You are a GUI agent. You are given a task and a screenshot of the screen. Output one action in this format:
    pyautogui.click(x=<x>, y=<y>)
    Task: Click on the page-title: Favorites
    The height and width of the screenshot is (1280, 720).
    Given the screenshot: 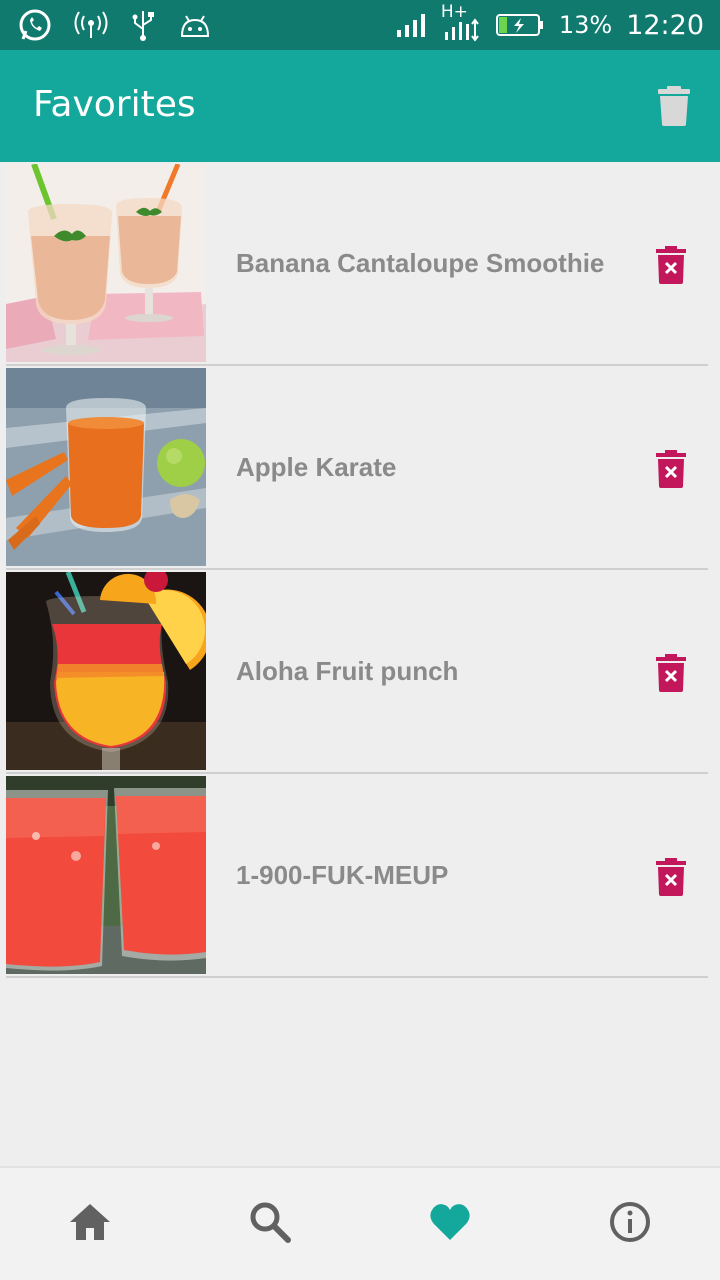 What is the action you would take?
    pyautogui.click(x=114, y=104)
    